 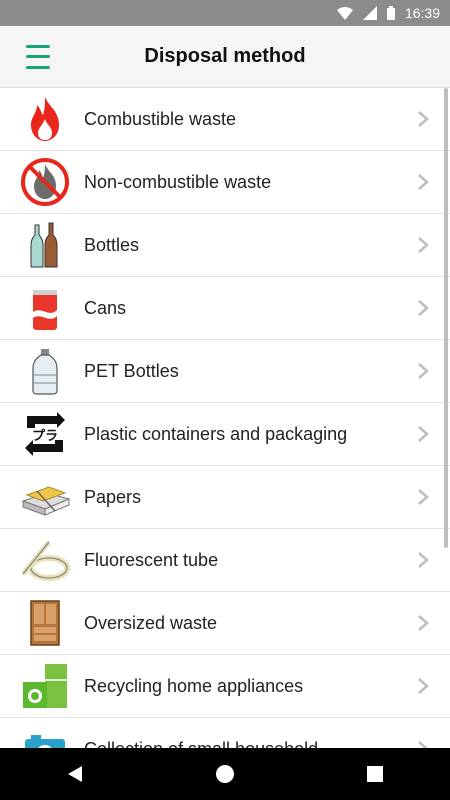 What do you see at coordinates (225, 733) in the screenshot?
I see `list-item-small-household: Collection of small household` at bounding box center [225, 733].